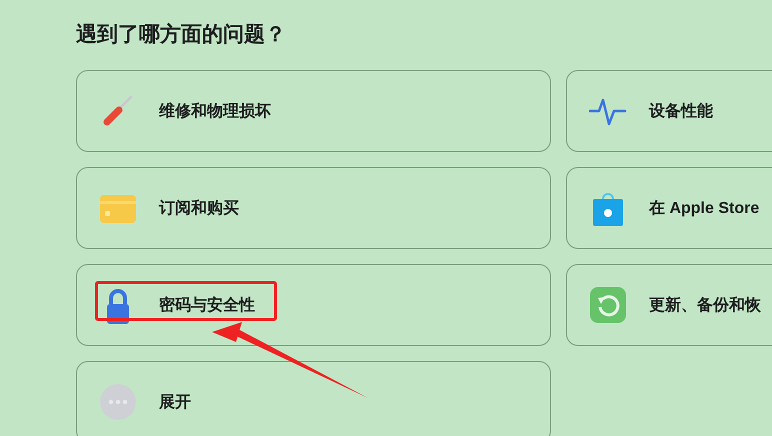 Image resolution: width=772 pixels, height=436 pixels. What do you see at coordinates (705, 305) in the screenshot?
I see `topic-label: 更新、备份和恢` at bounding box center [705, 305].